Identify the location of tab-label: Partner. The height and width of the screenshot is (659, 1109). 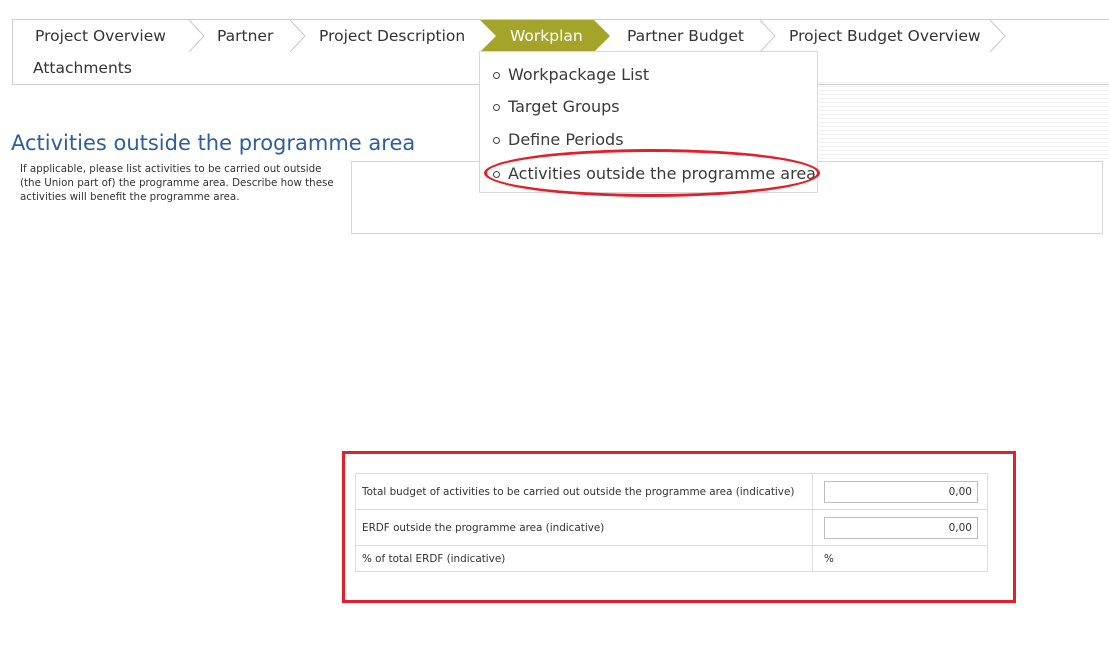
(245, 36).